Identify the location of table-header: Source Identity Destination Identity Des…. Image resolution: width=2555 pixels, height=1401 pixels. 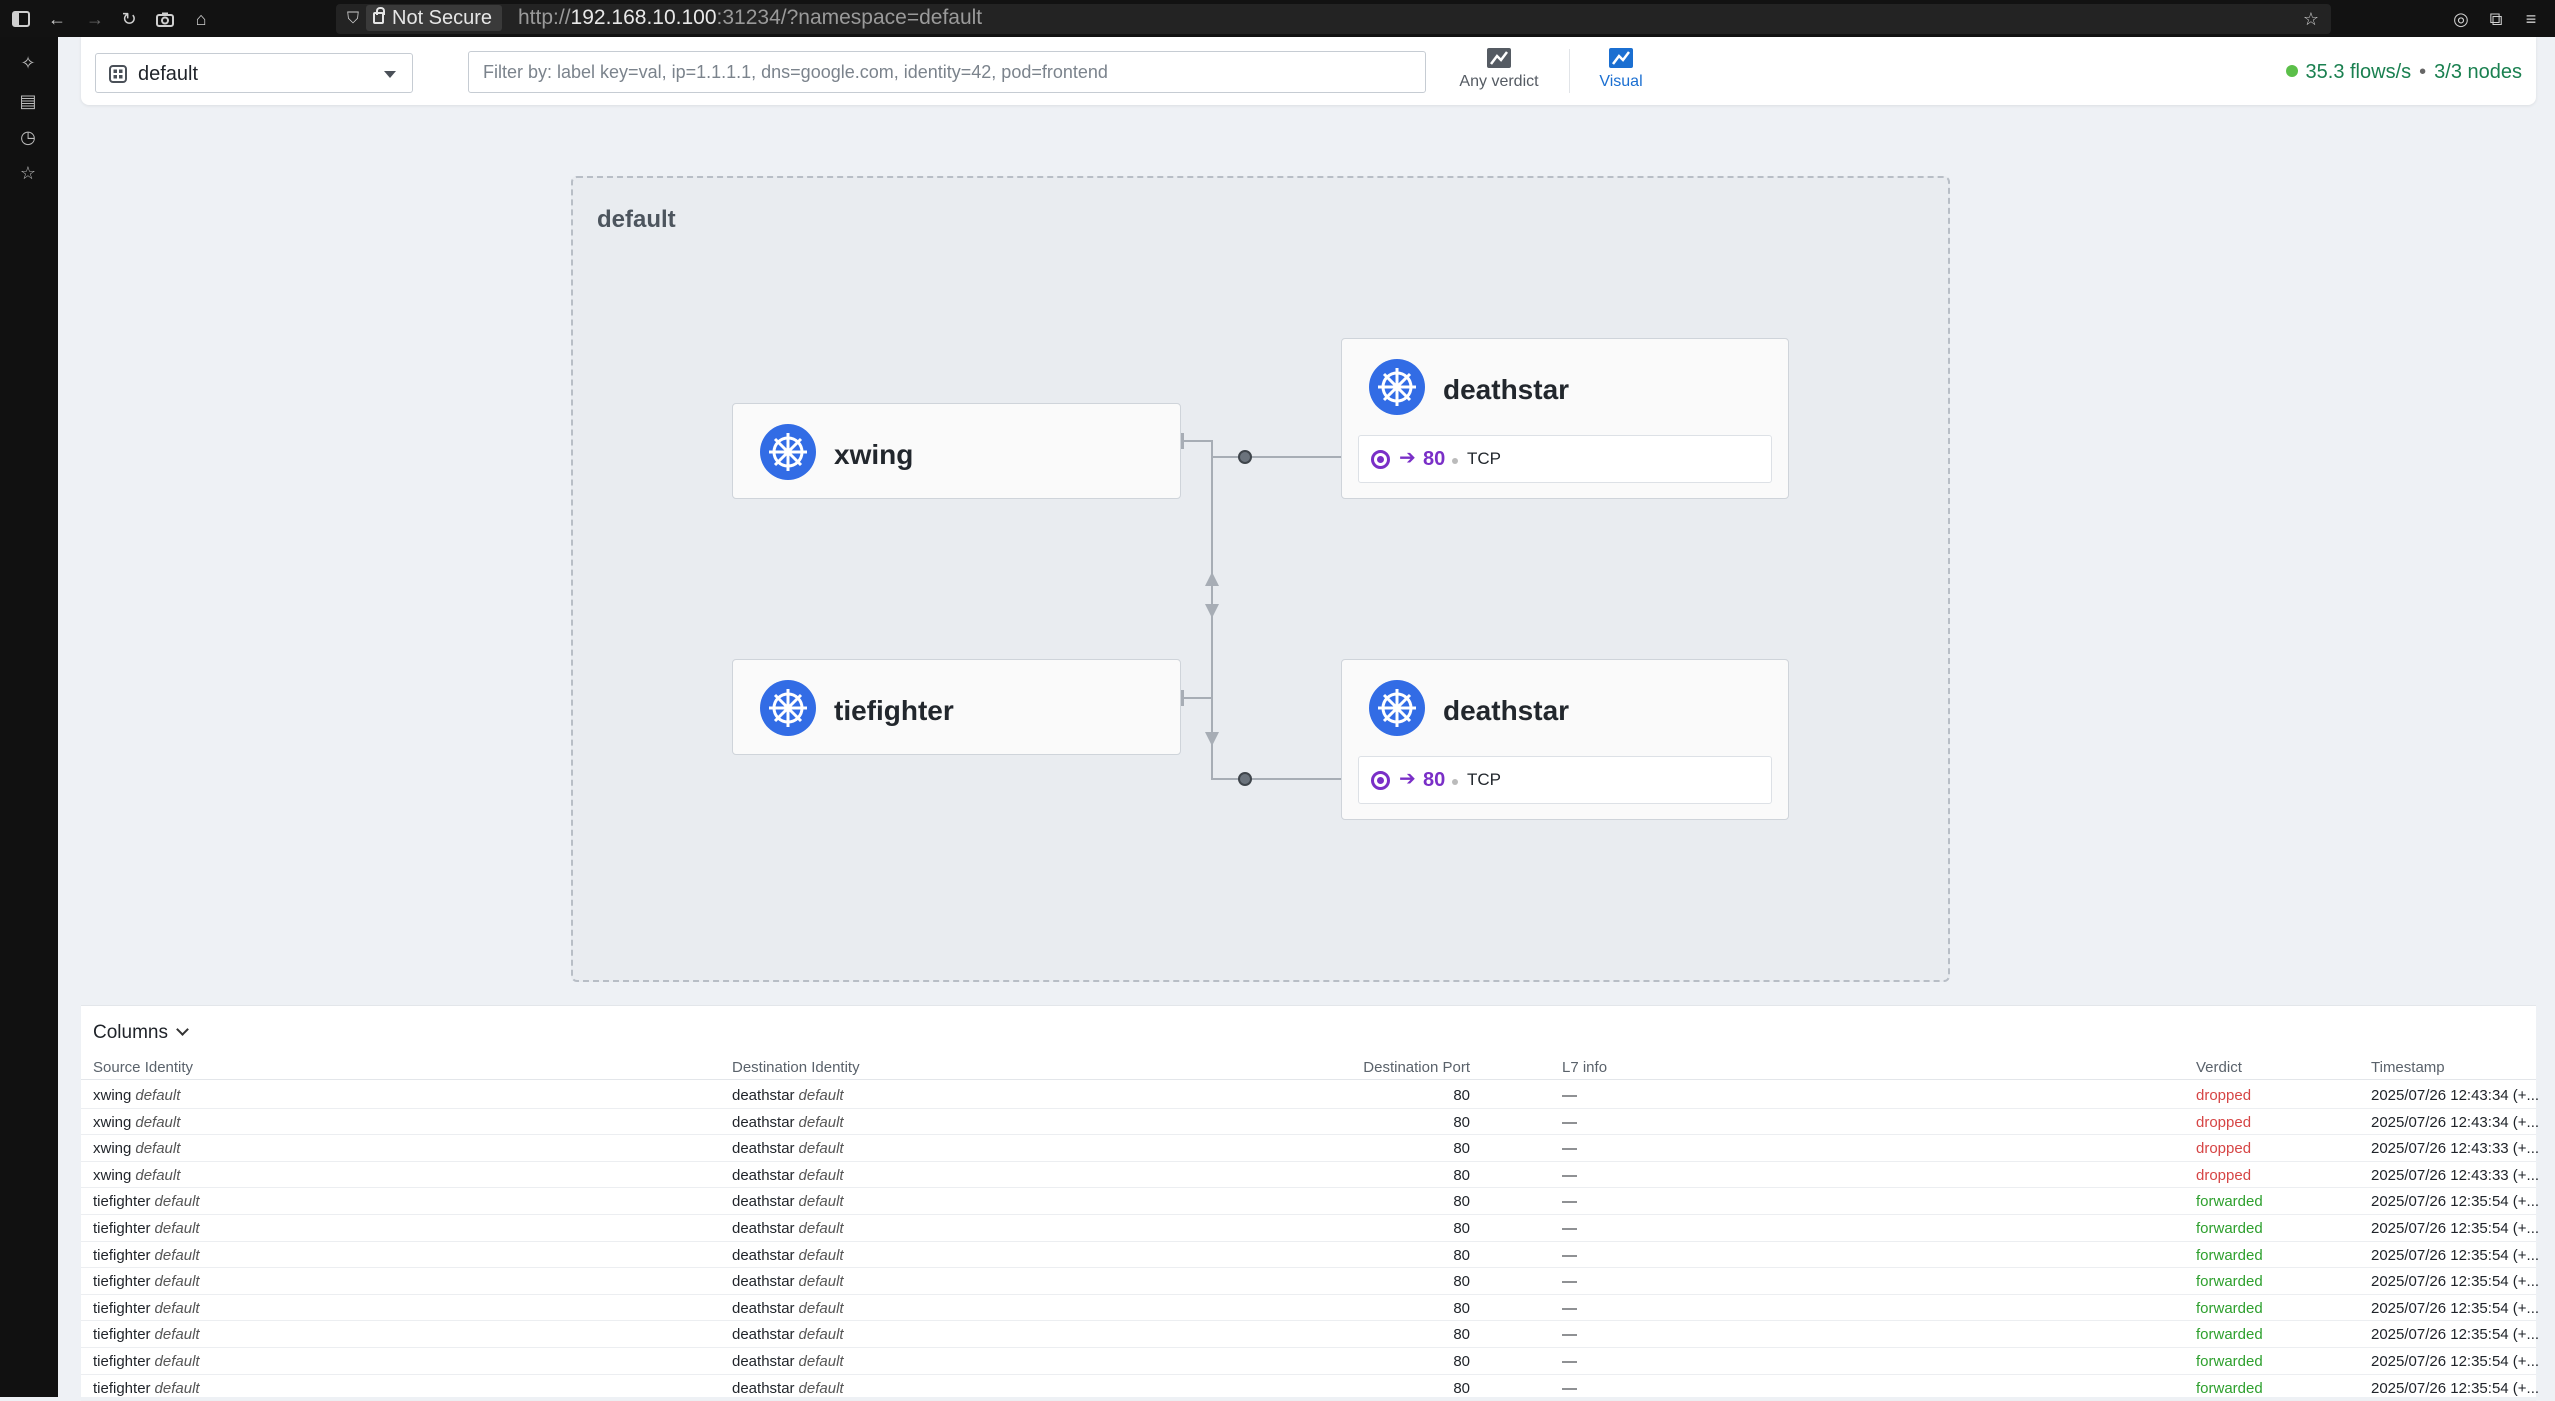
(1308, 1068).